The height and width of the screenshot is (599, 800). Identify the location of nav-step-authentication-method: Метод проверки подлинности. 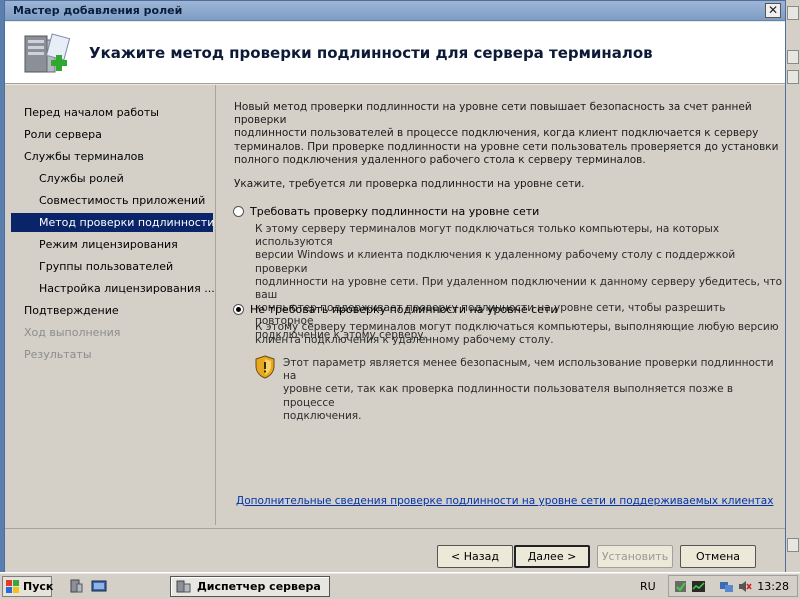
(112, 222).